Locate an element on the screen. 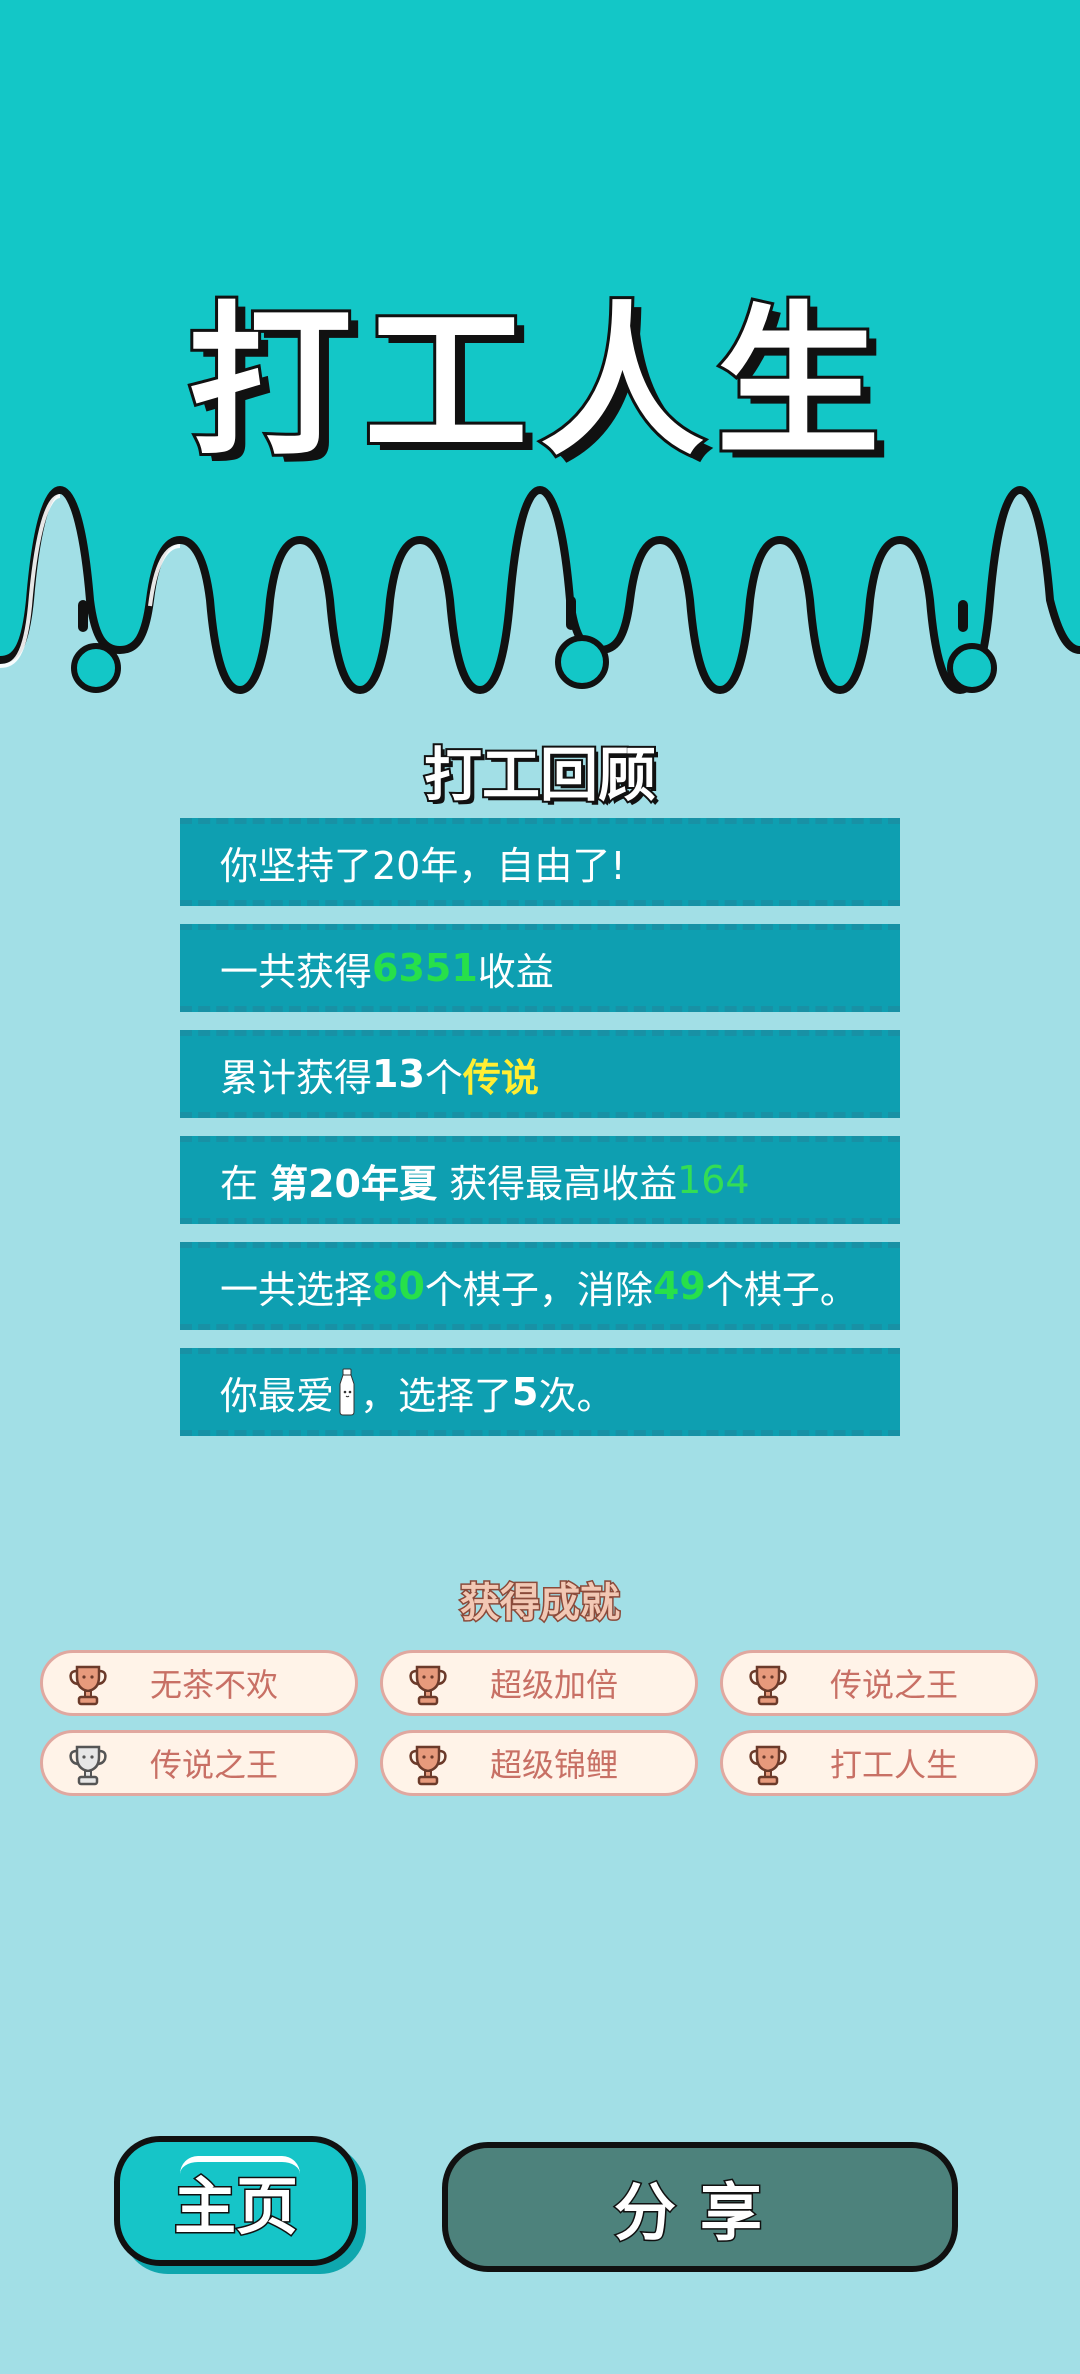  row-text: 累计获得 is located at coordinates (296, 1077).